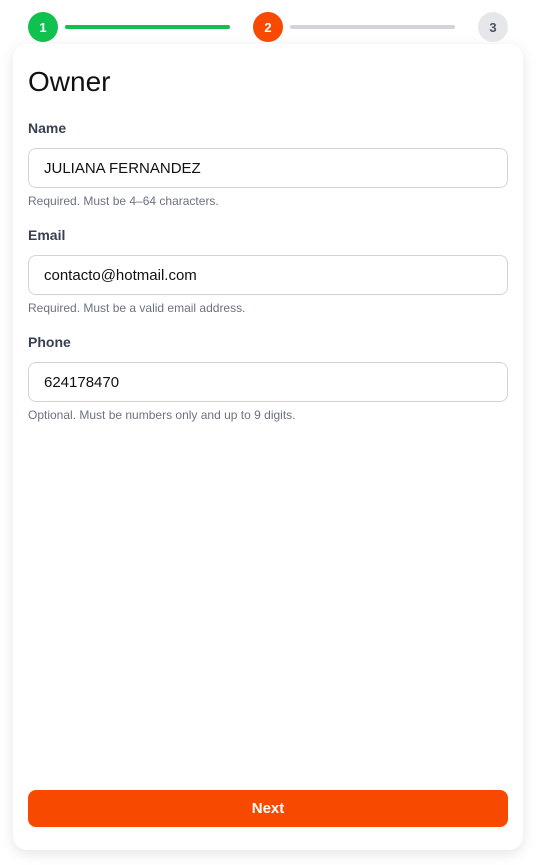  What do you see at coordinates (493, 27) in the screenshot?
I see `step-3: 3` at bounding box center [493, 27].